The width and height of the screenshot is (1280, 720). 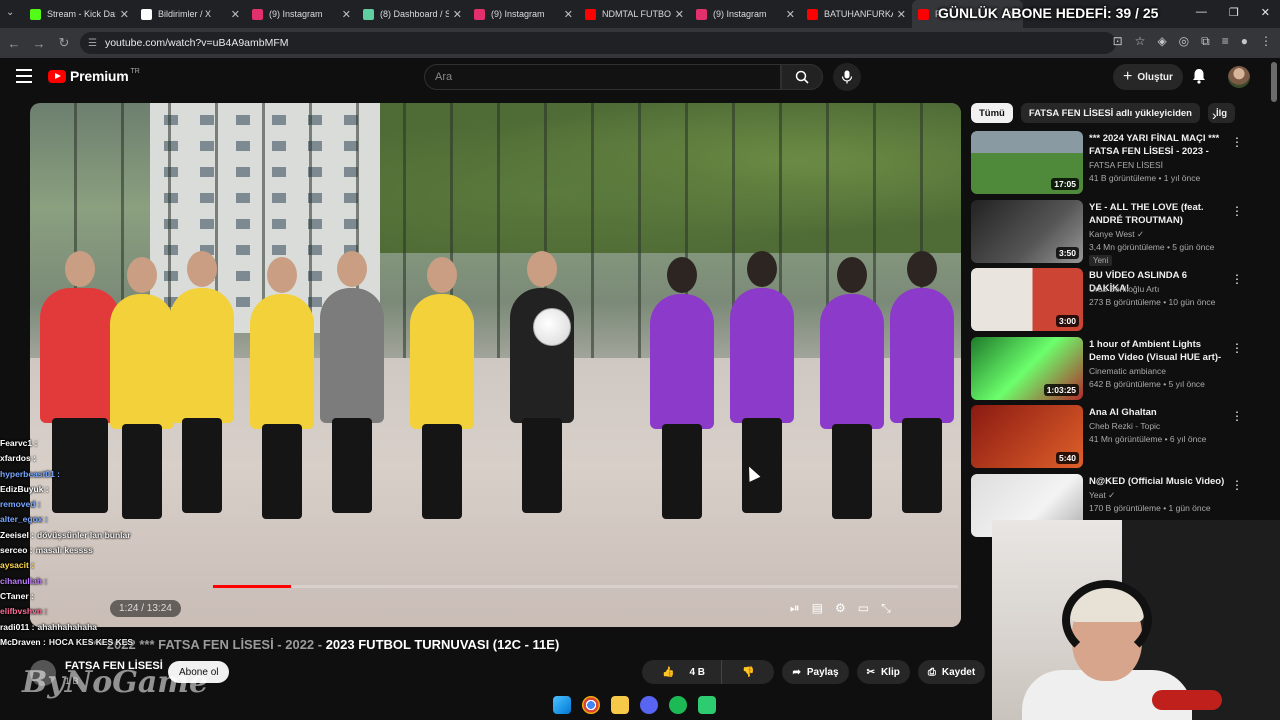 What do you see at coordinates (1205, 41) in the screenshot?
I see `puzzle-icon: ⧉` at bounding box center [1205, 41].